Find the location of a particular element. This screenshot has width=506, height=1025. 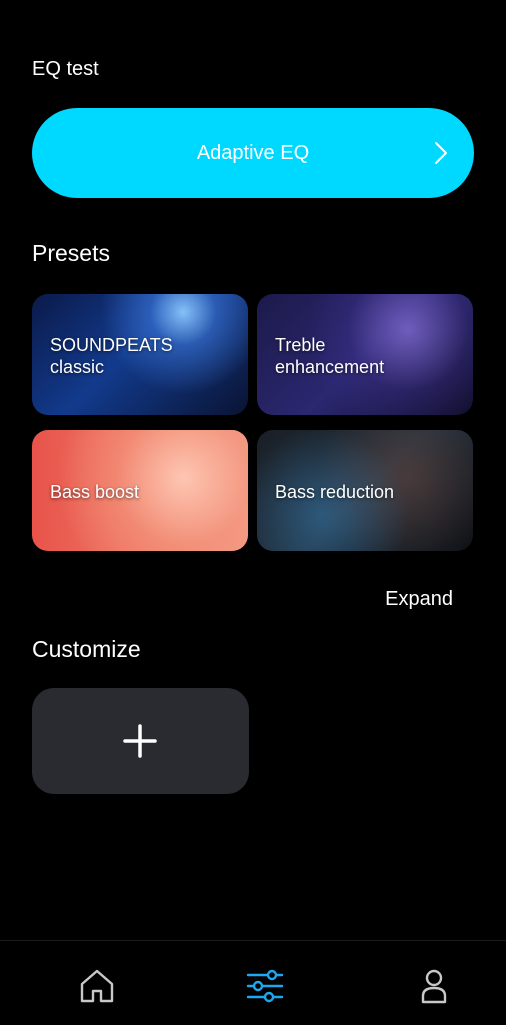

eq-test-label: EQ test is located at coordinates (65, 69).